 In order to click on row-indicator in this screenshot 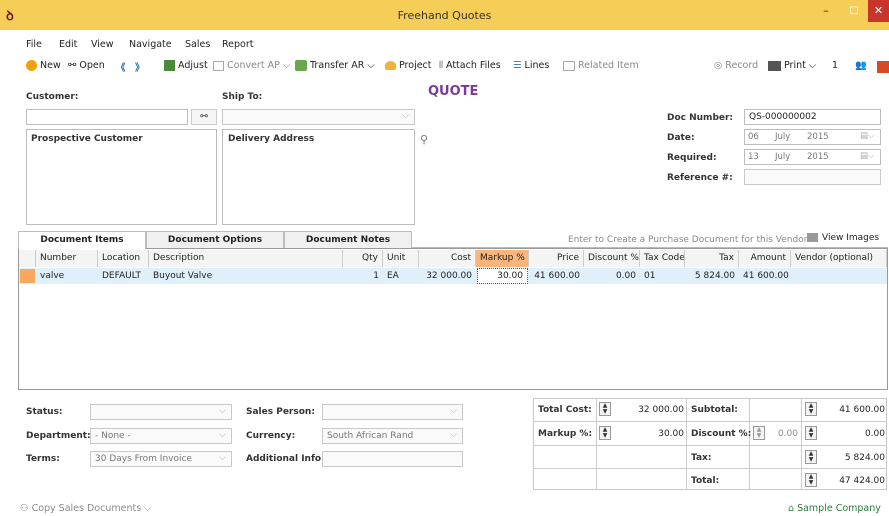, I will do `click(27, 276)`.